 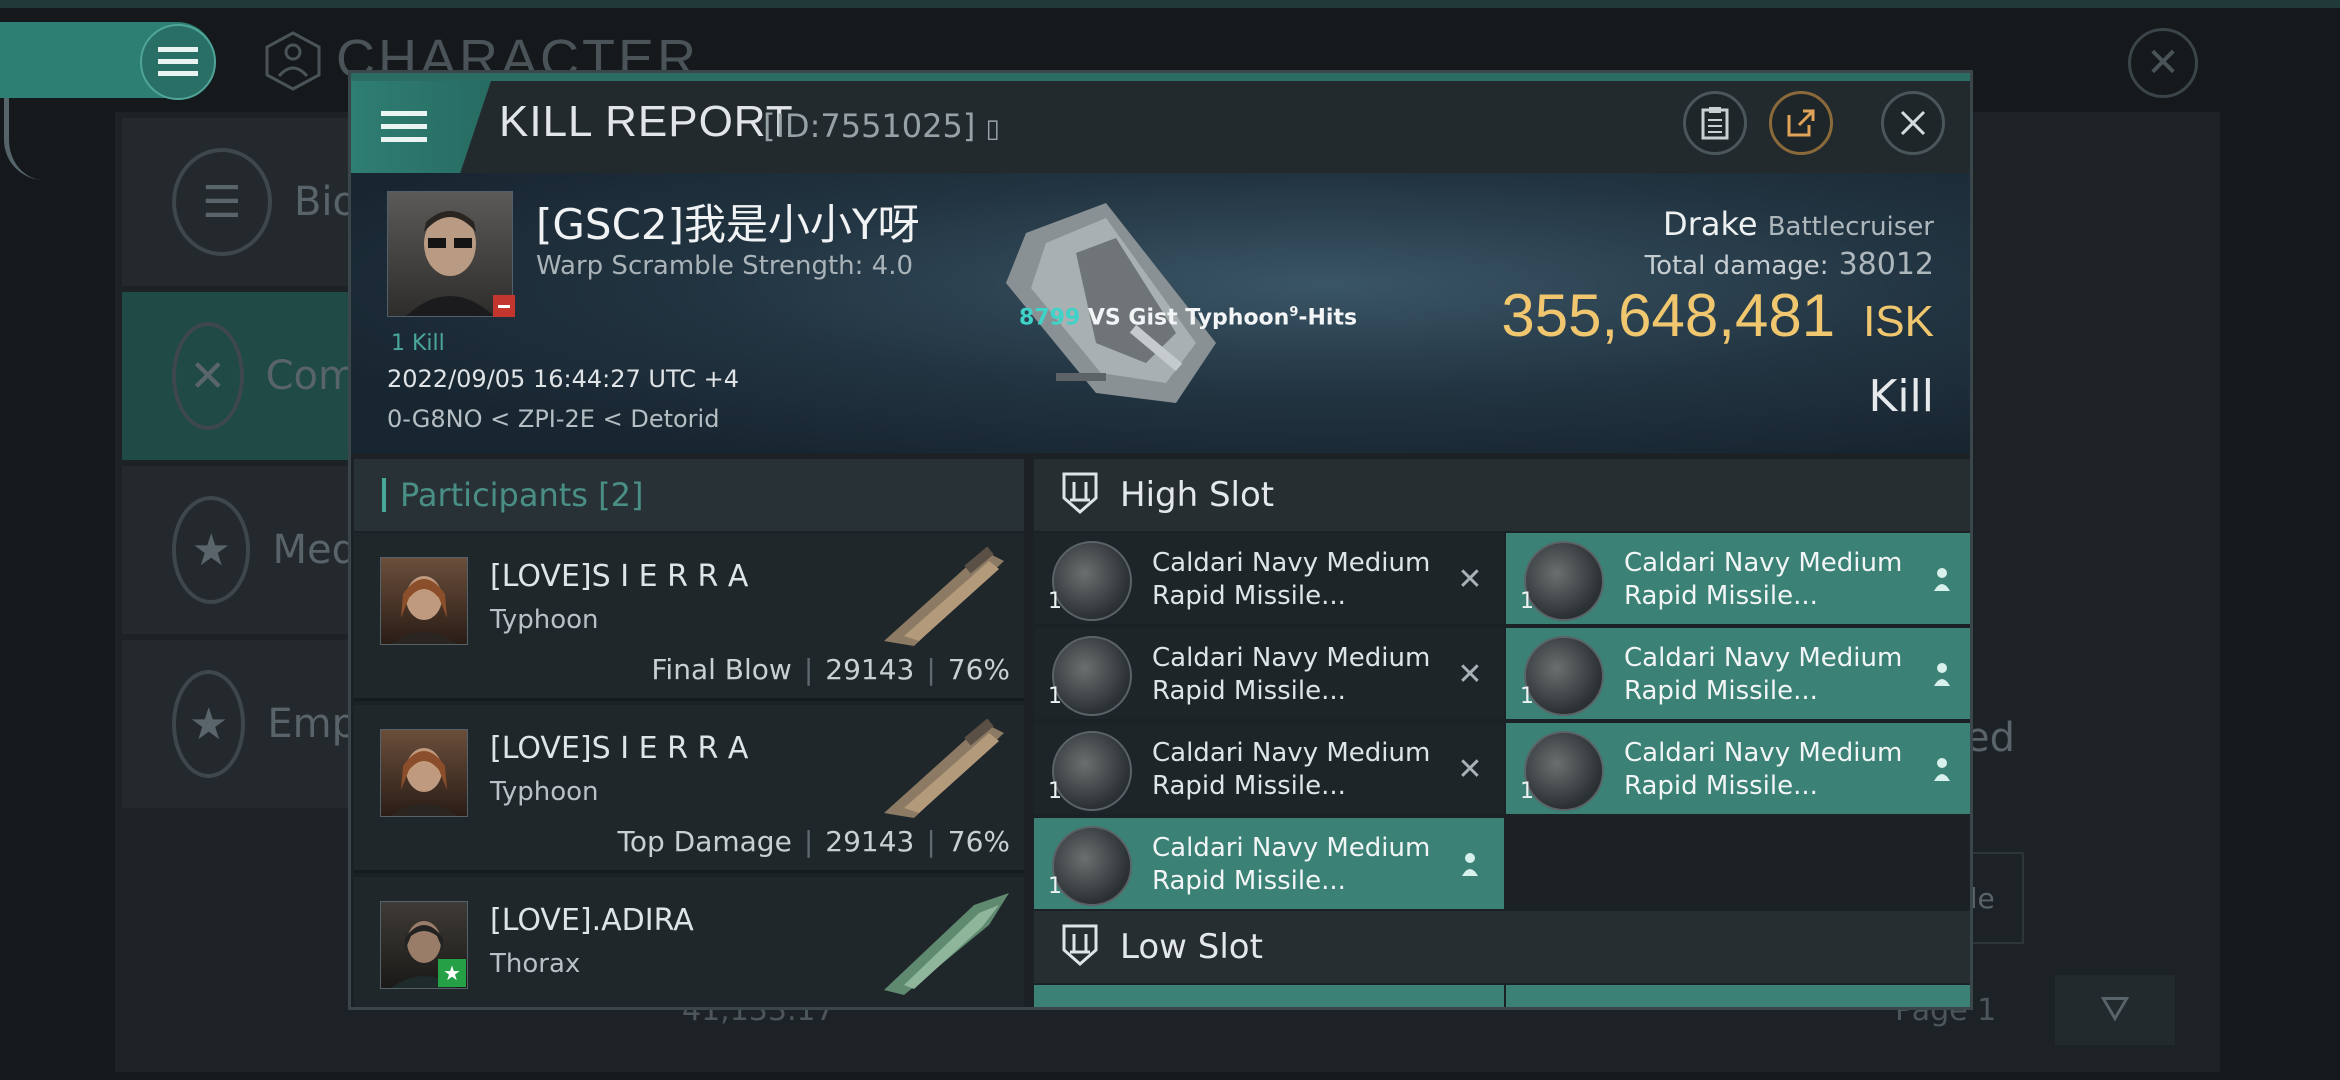 I want to click on nav-item-bio: ☰ Bio, so click(x=239, y=202).